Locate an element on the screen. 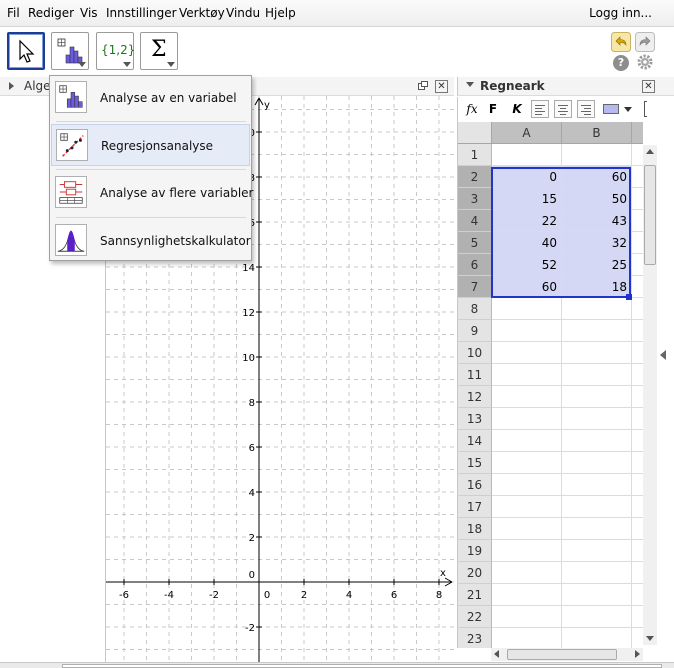 The image size is (674, 668). column-header-blank is located at coordinates (637, 133).